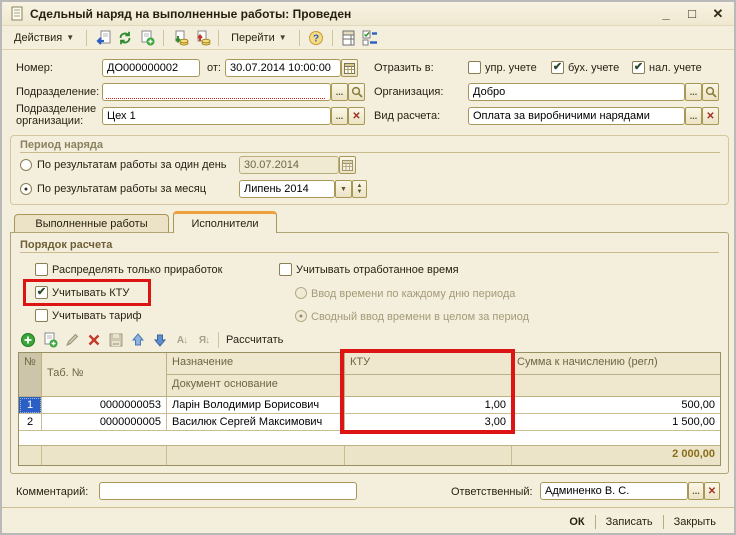 The height and width of the screenshot is (535, 736). I want to click on reflect-management-checkbox, so click(474, 67).